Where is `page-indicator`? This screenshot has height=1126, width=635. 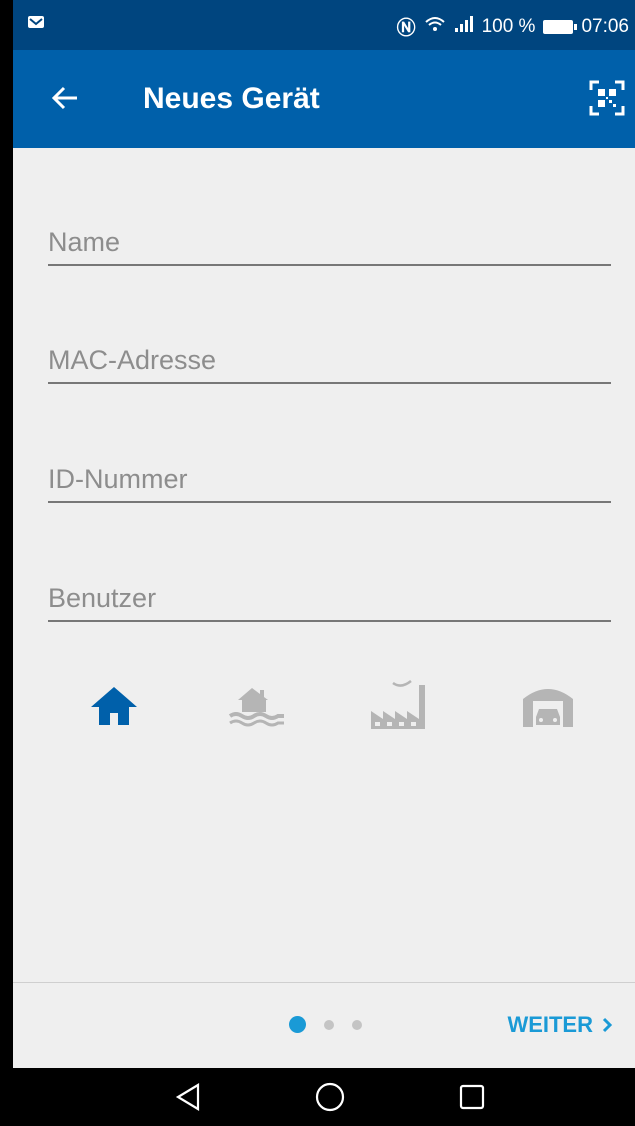
page-indicator is located at coordinates (325, 1024).